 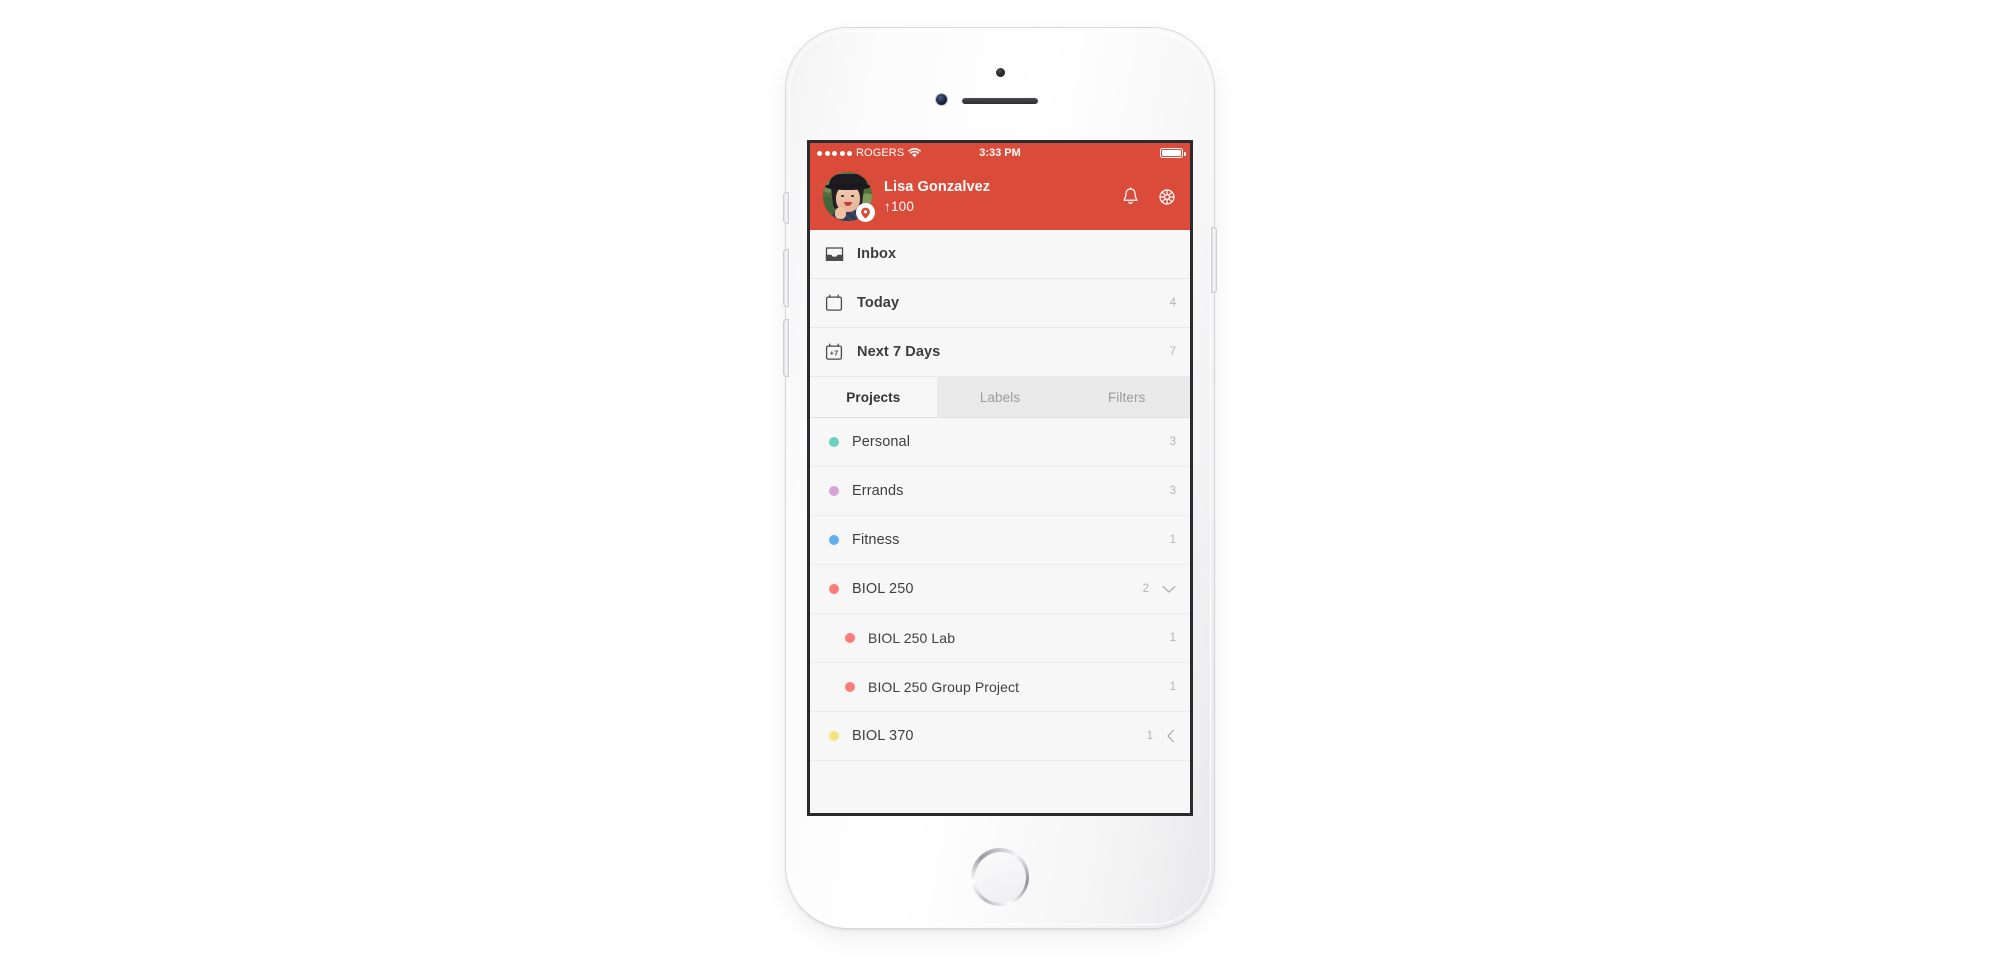 What do you see at coordinates (899, 206) in the screenshot?
I see `karma-score: ↑100` at bounding box center [899, 206].